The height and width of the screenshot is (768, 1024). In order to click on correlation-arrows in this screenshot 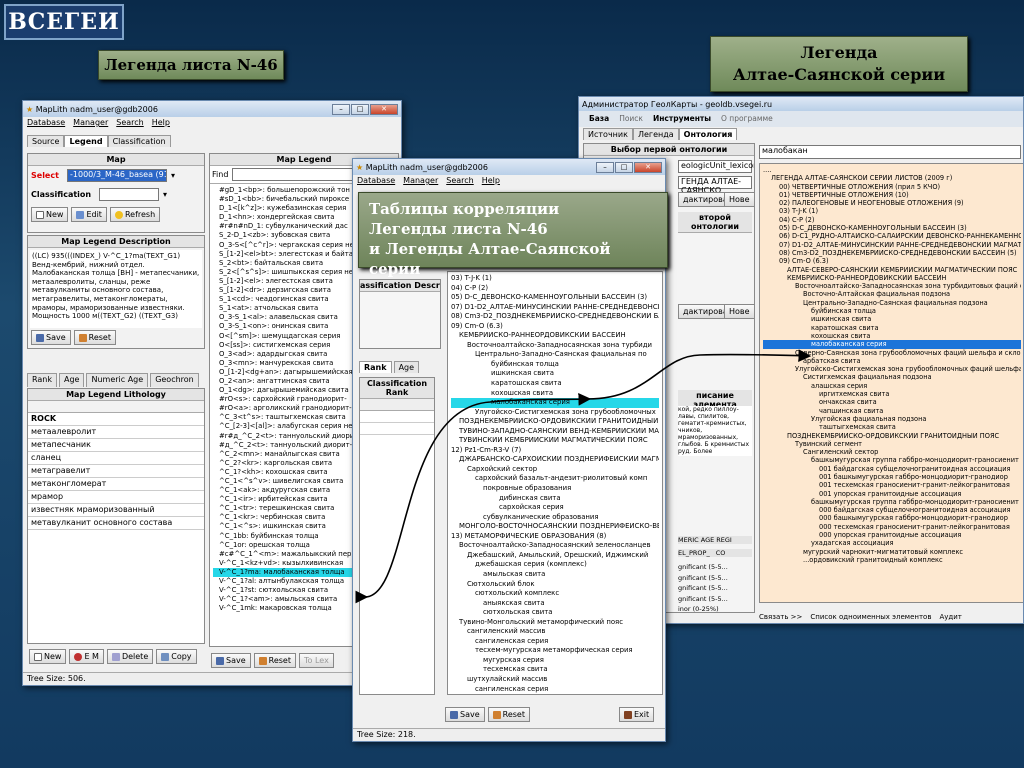, I will do `click(583, 476)`.